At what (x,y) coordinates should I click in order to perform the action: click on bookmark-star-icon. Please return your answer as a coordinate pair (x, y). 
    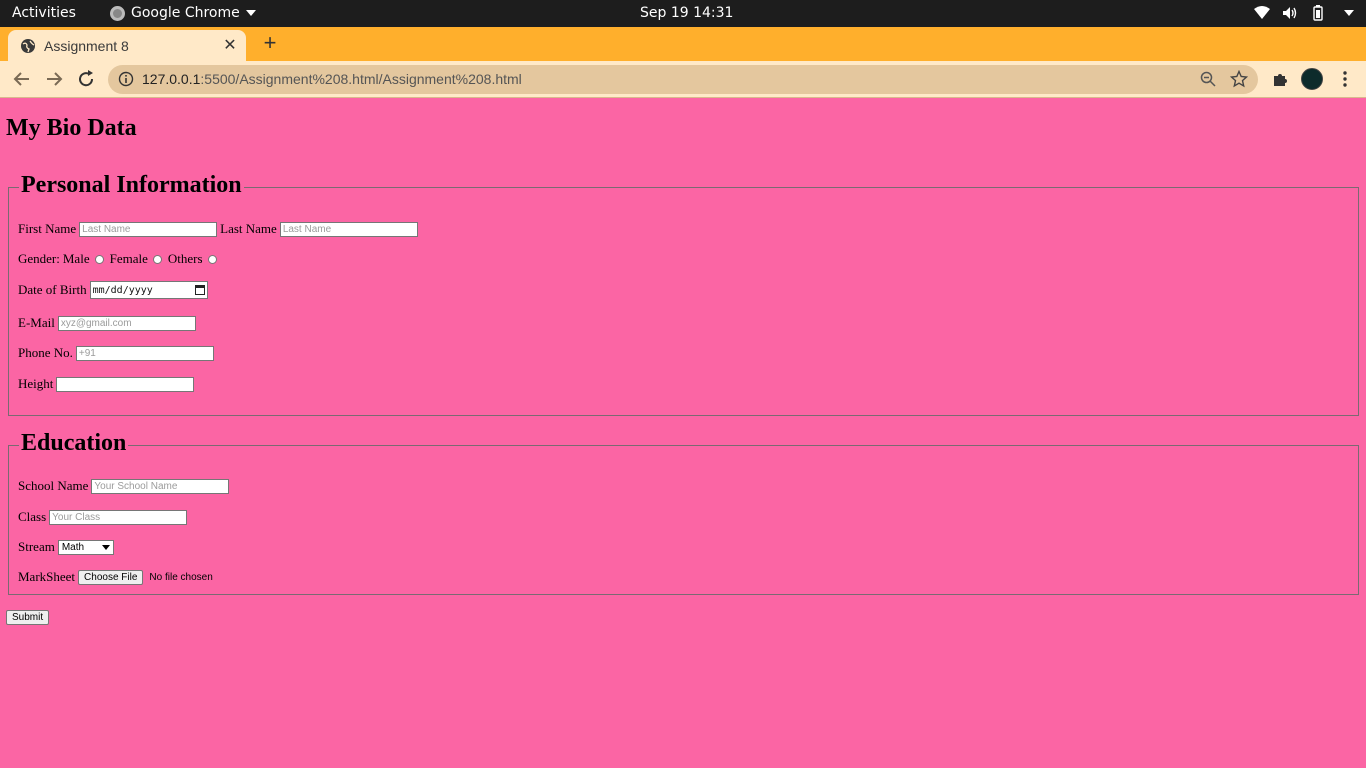
    Looking at the image, I should click on (1239, 79).